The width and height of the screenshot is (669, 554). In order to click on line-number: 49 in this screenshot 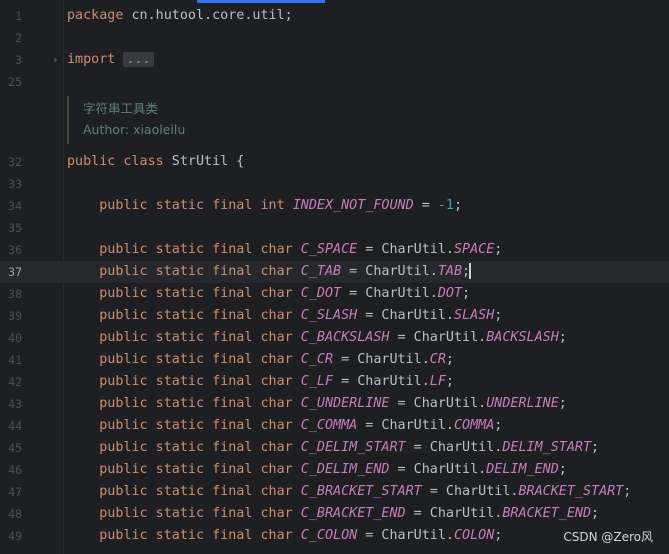, I will do `click(15, 536)`.